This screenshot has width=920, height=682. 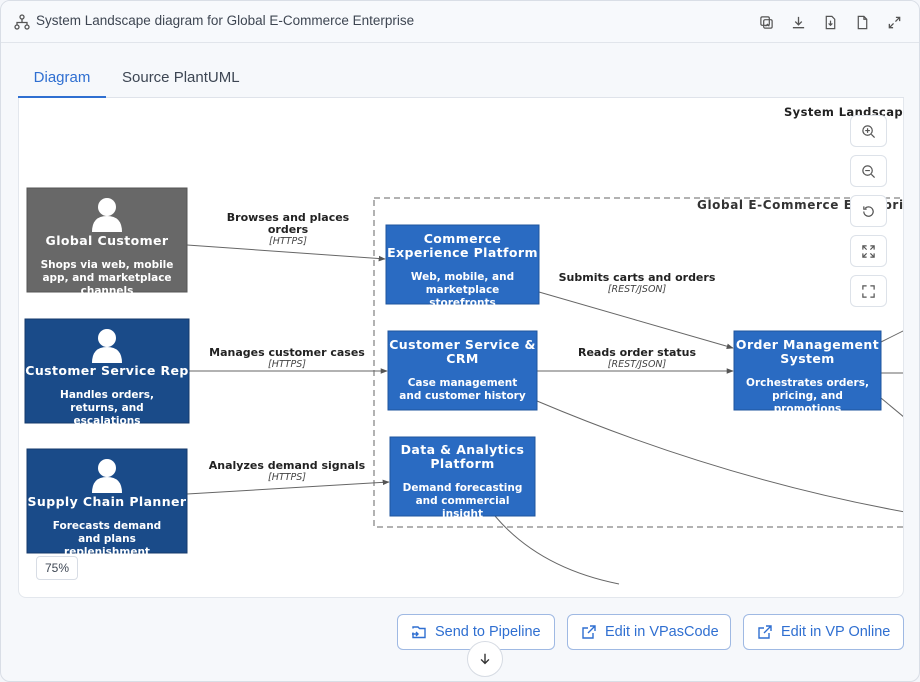 I want to click on relation-text: Manages customer cases, so click(x=287, y=352).